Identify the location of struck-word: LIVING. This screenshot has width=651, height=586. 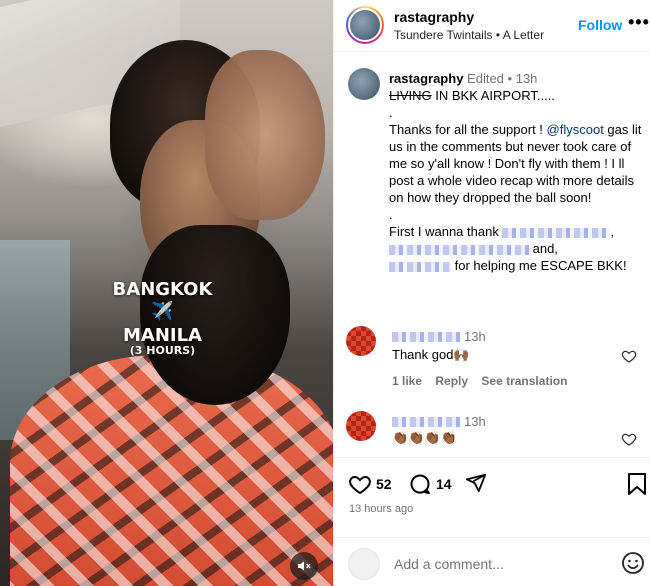
(410, 95).